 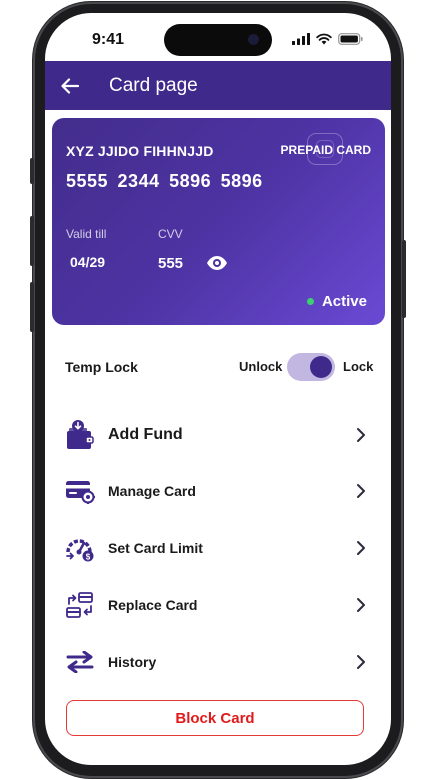 What do you see at coordinates (101, 367) in the screenshot?
I see `temp-lock-label: Temp Lock` at bounding box center [101, 367].